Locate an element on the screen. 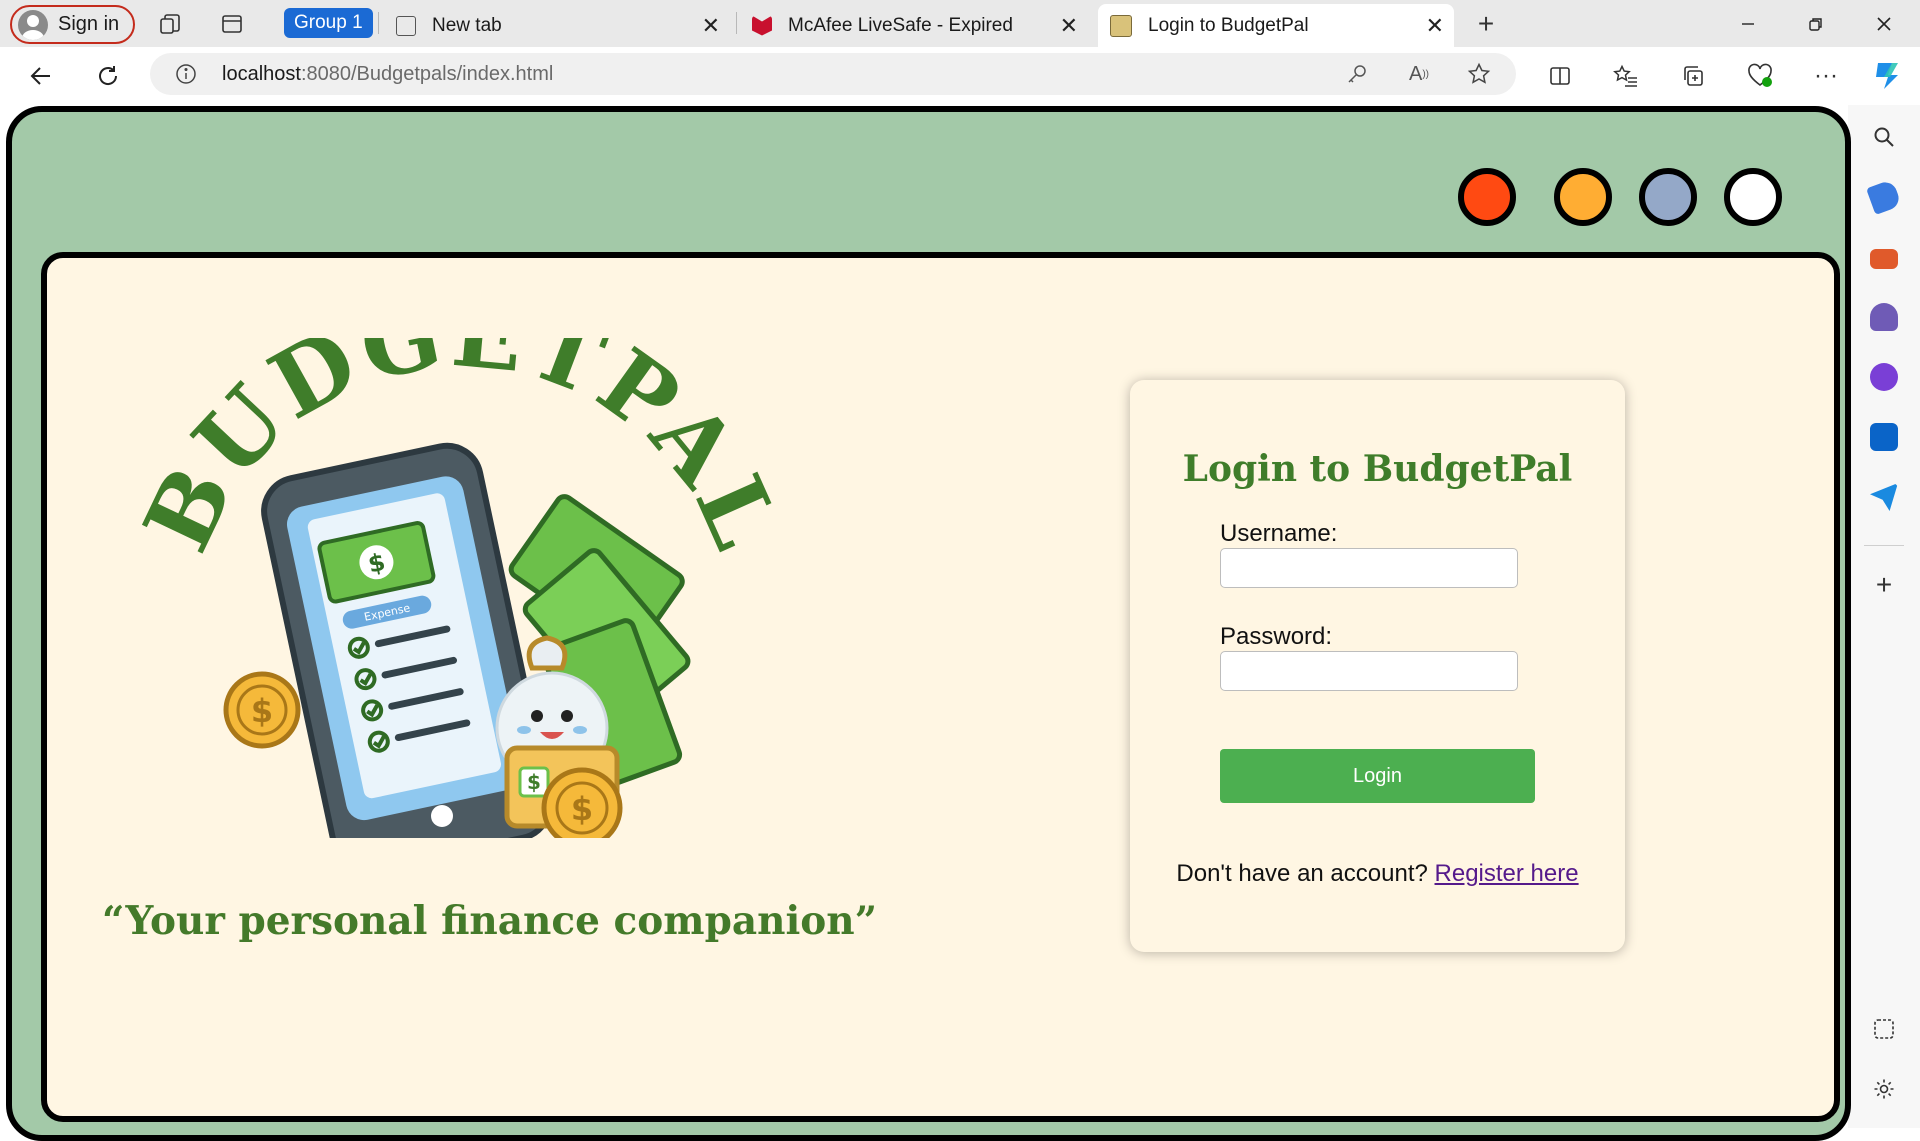 Image resolution: width=1920 pixels, height=1141 pixels. sidebar-drop-send-icon is located at coordinates (1884, 497).